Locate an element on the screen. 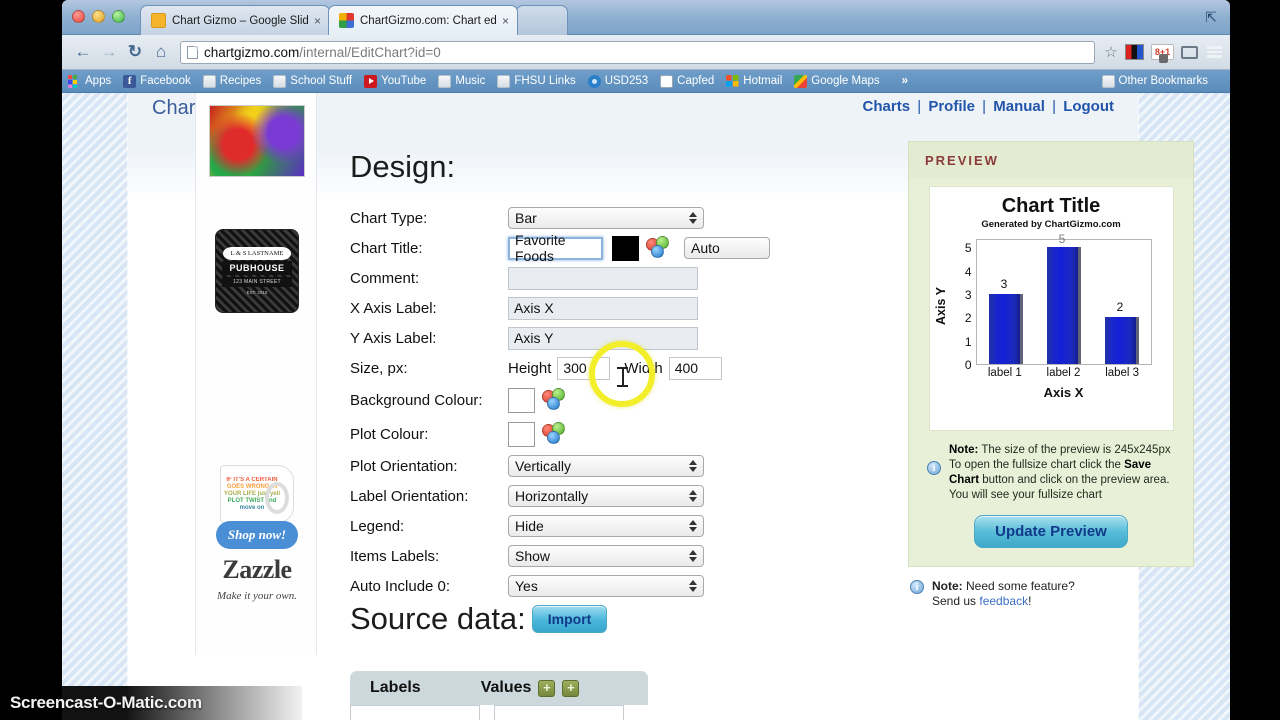  new-tab-button is located at coordinates (542, 20).